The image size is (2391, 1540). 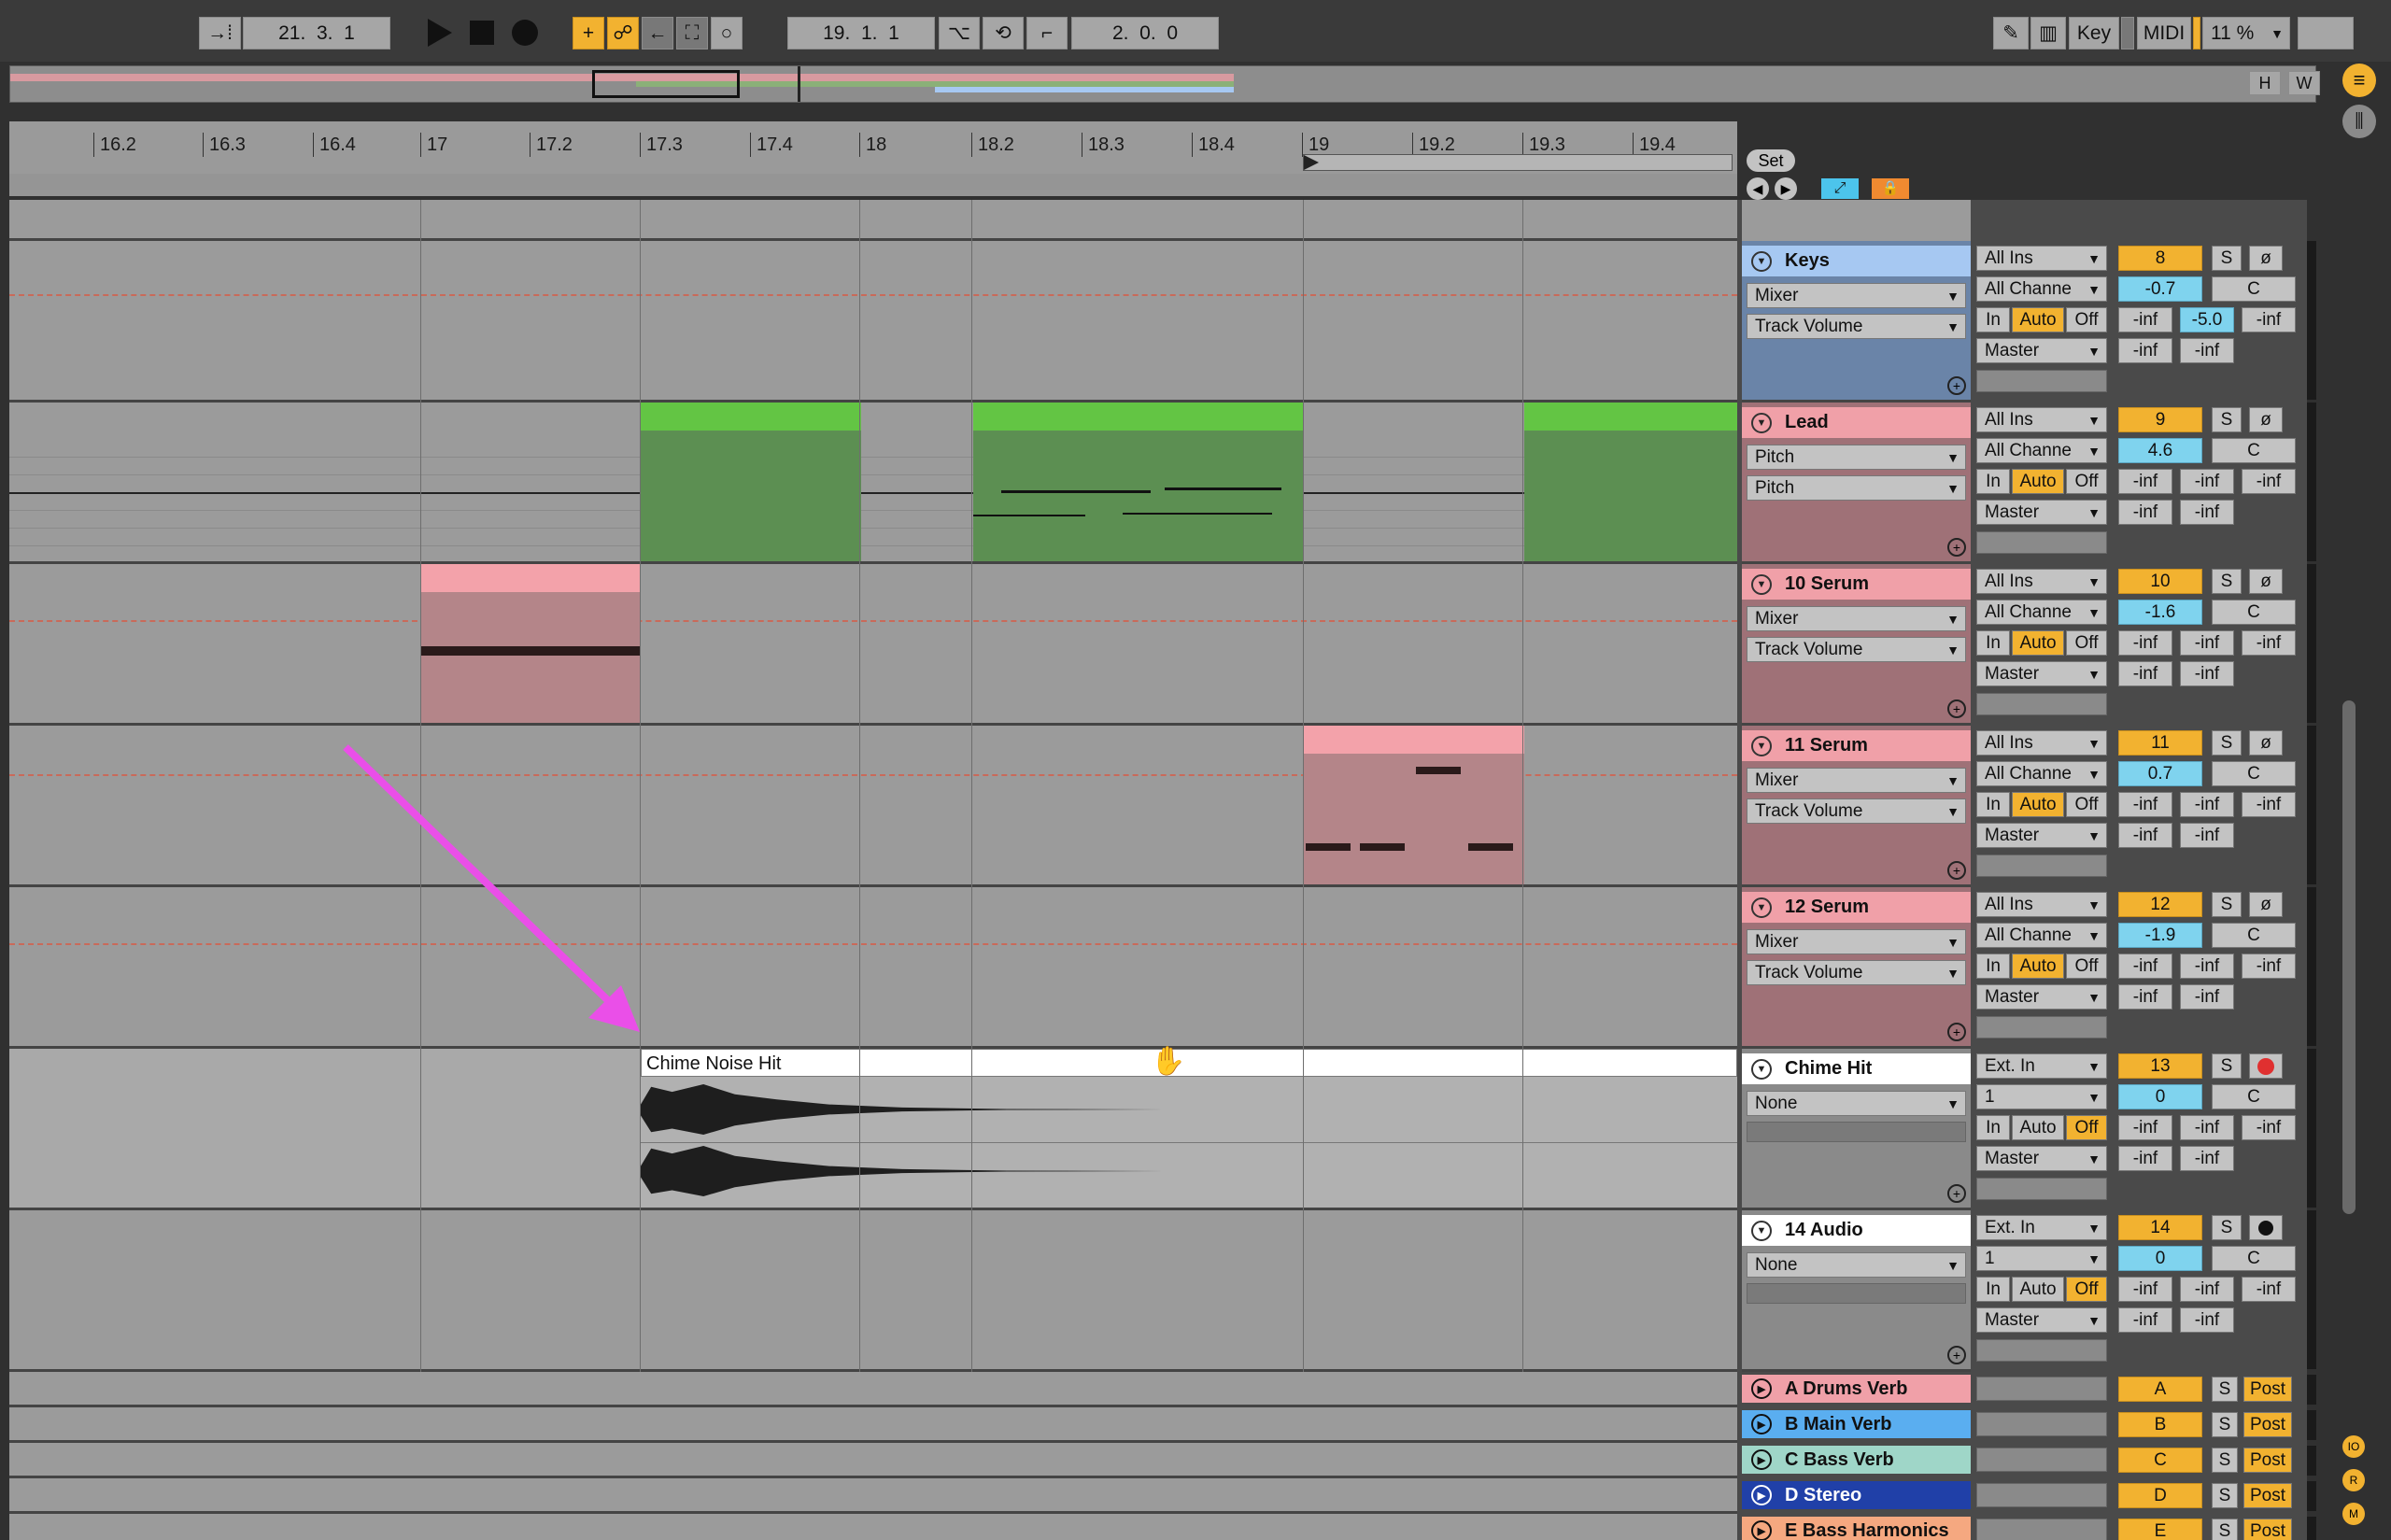 What do you see at coordinates (2266, 1227) in the screenshot?
I see `arm-button` at bounding box center [2266, 1227].